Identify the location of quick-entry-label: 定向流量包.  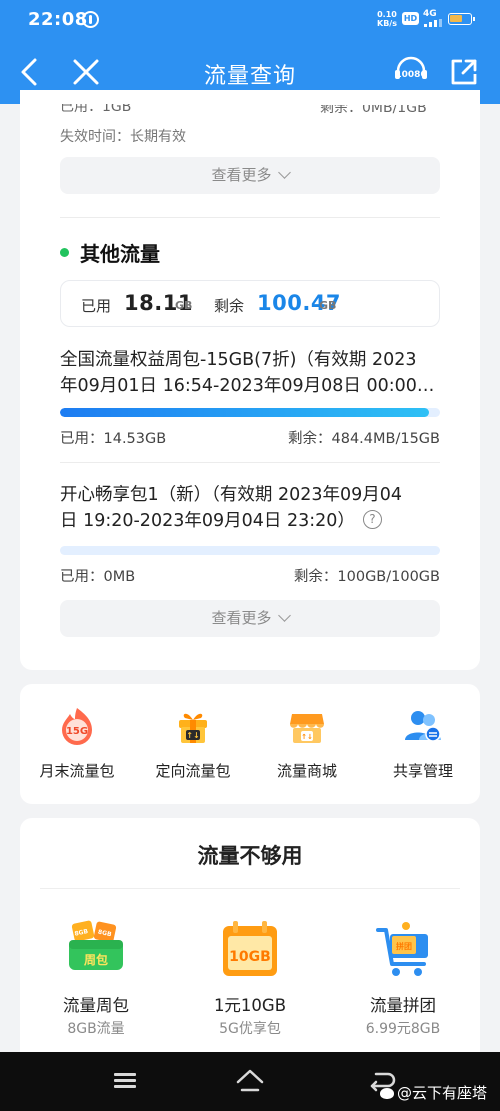
(193, 771).